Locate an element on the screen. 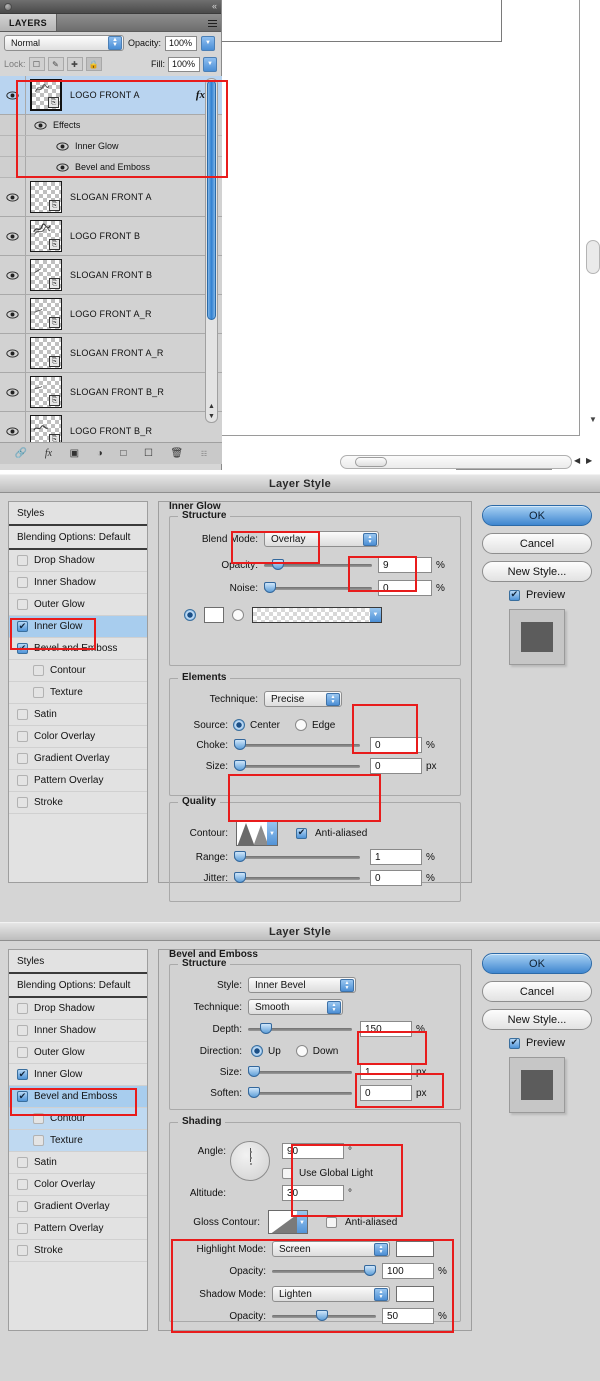 The width and height of the screenshot is (600, 1381). opacity-input: 9 is located at coordinates (405, 565).